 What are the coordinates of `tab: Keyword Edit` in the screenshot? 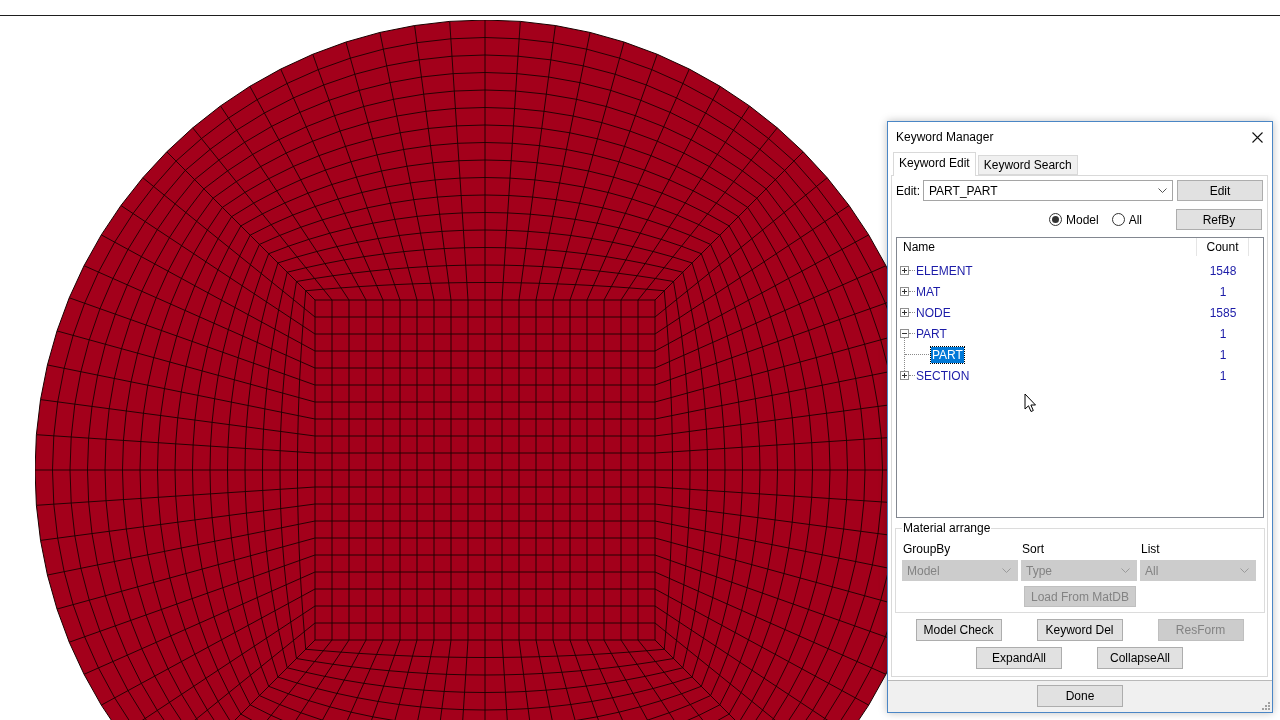 It's located at (934, 164).